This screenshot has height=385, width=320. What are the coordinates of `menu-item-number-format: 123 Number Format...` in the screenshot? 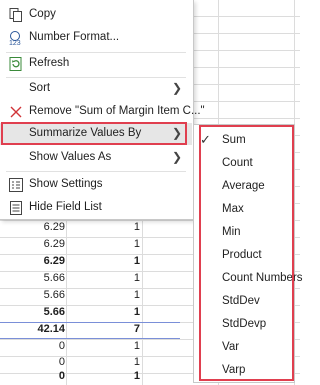 It's located at (96, 38).